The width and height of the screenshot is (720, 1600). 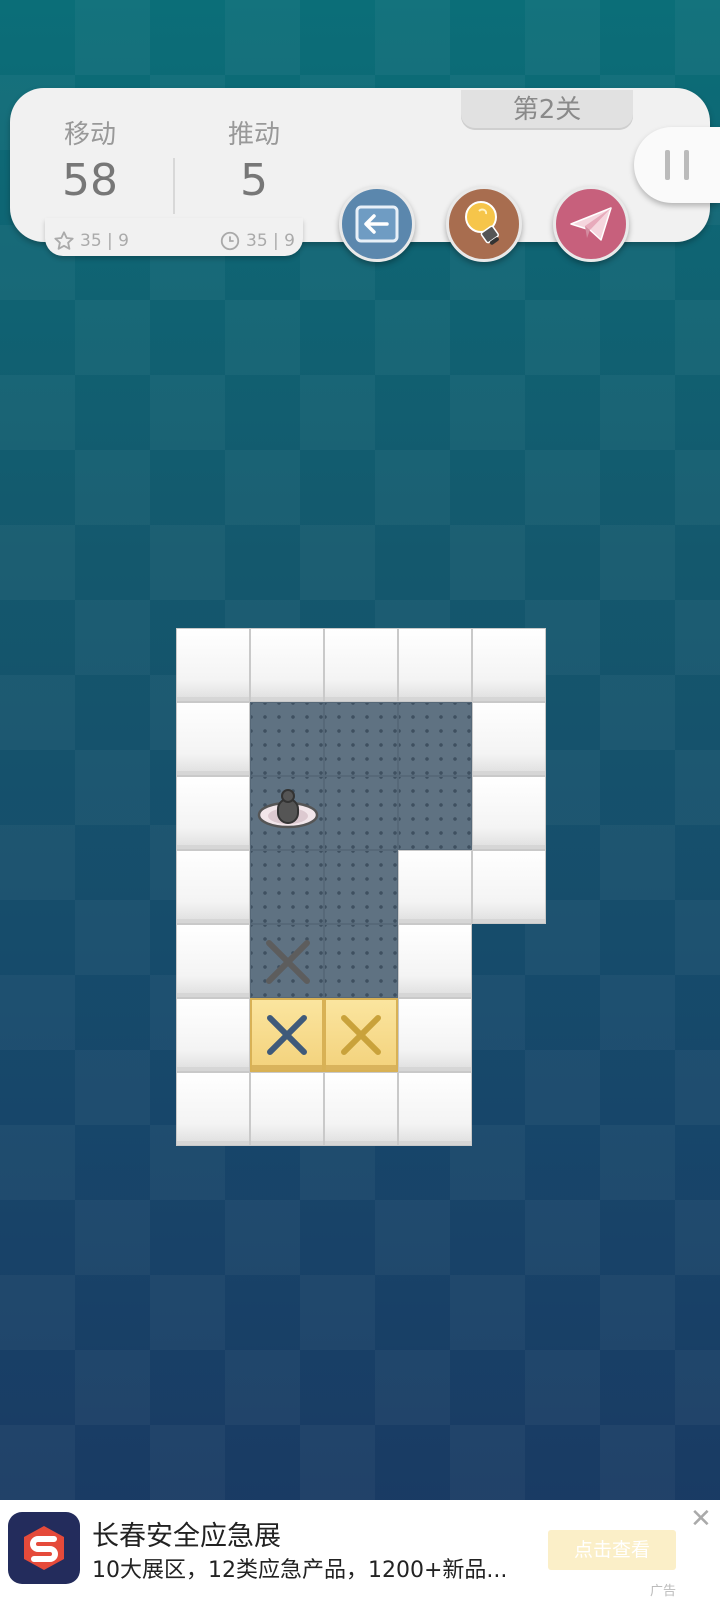 What do you see at coordinates (270, 241) in the screenshot?
I see `pushes-best-value: 35 | 9` at bounding box center [270, 241].